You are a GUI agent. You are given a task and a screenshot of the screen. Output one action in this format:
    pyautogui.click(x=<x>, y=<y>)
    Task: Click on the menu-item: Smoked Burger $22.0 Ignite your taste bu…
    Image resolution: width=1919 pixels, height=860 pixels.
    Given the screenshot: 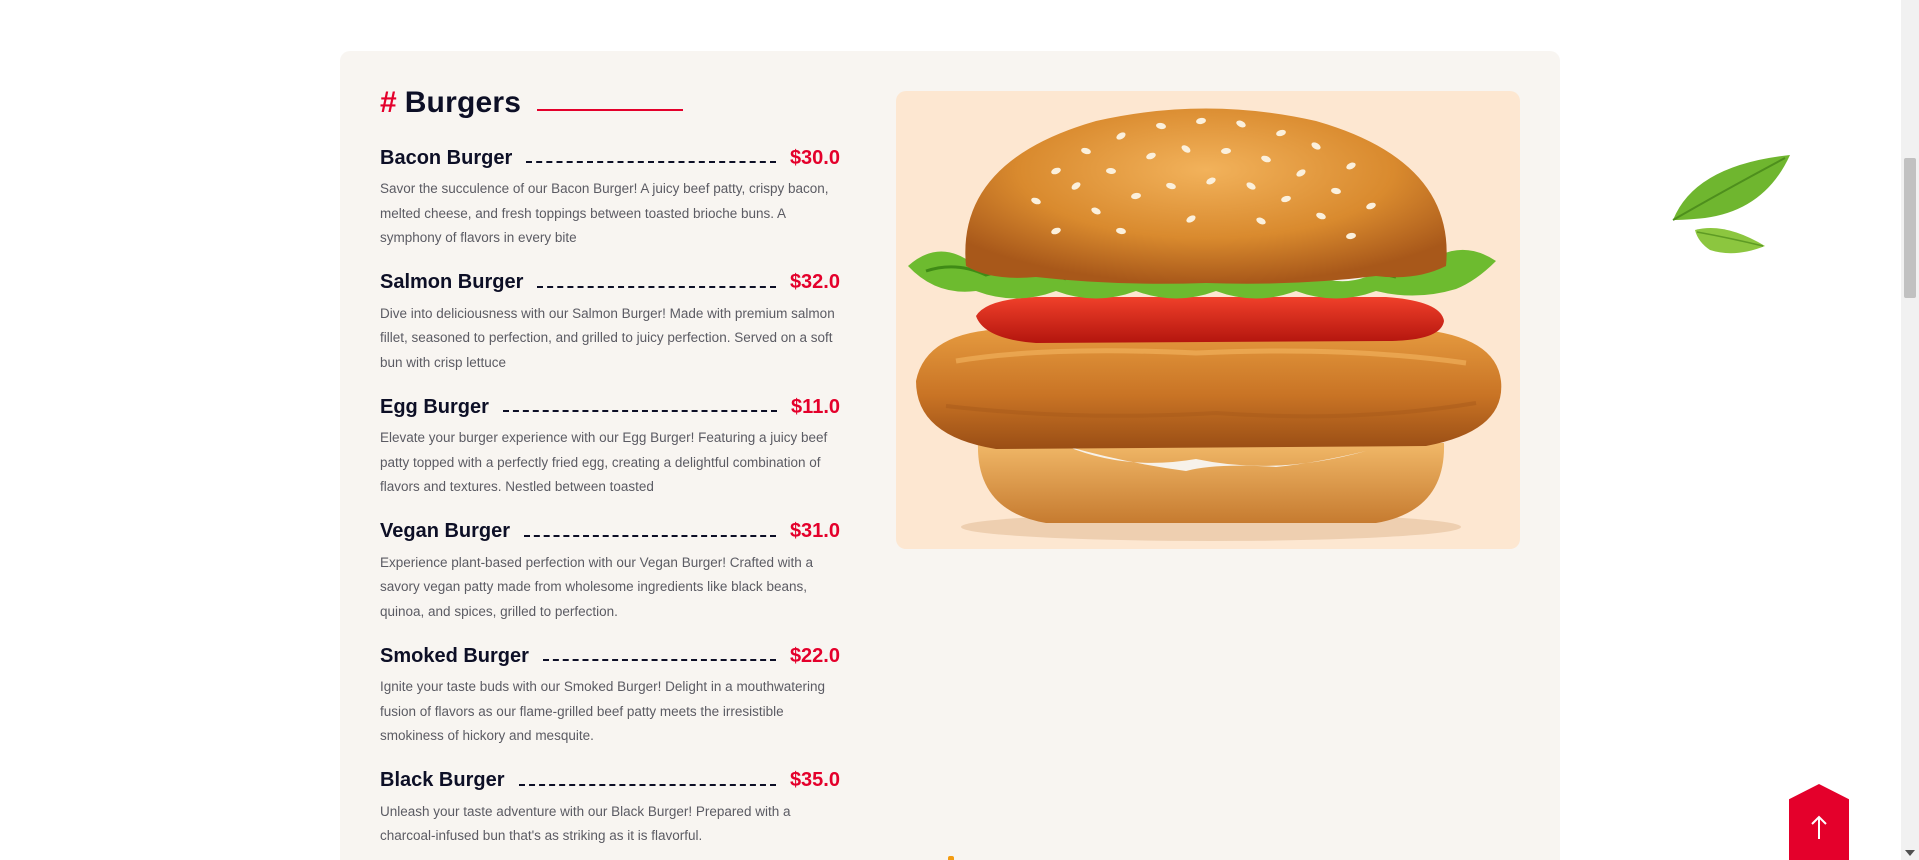 What is the action you would take?
    pyautogui.click(x=610, y=695)
    